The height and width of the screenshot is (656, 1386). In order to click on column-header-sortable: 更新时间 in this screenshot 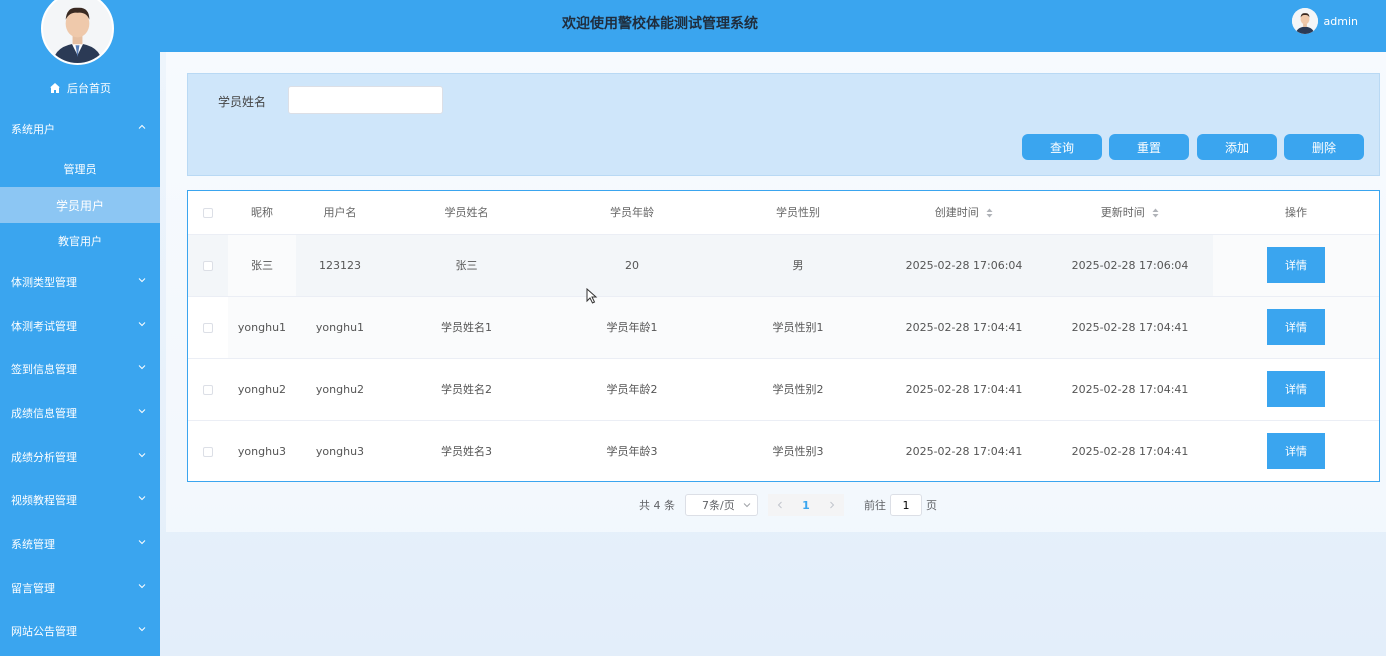, I will do `click(1130, 213)`.